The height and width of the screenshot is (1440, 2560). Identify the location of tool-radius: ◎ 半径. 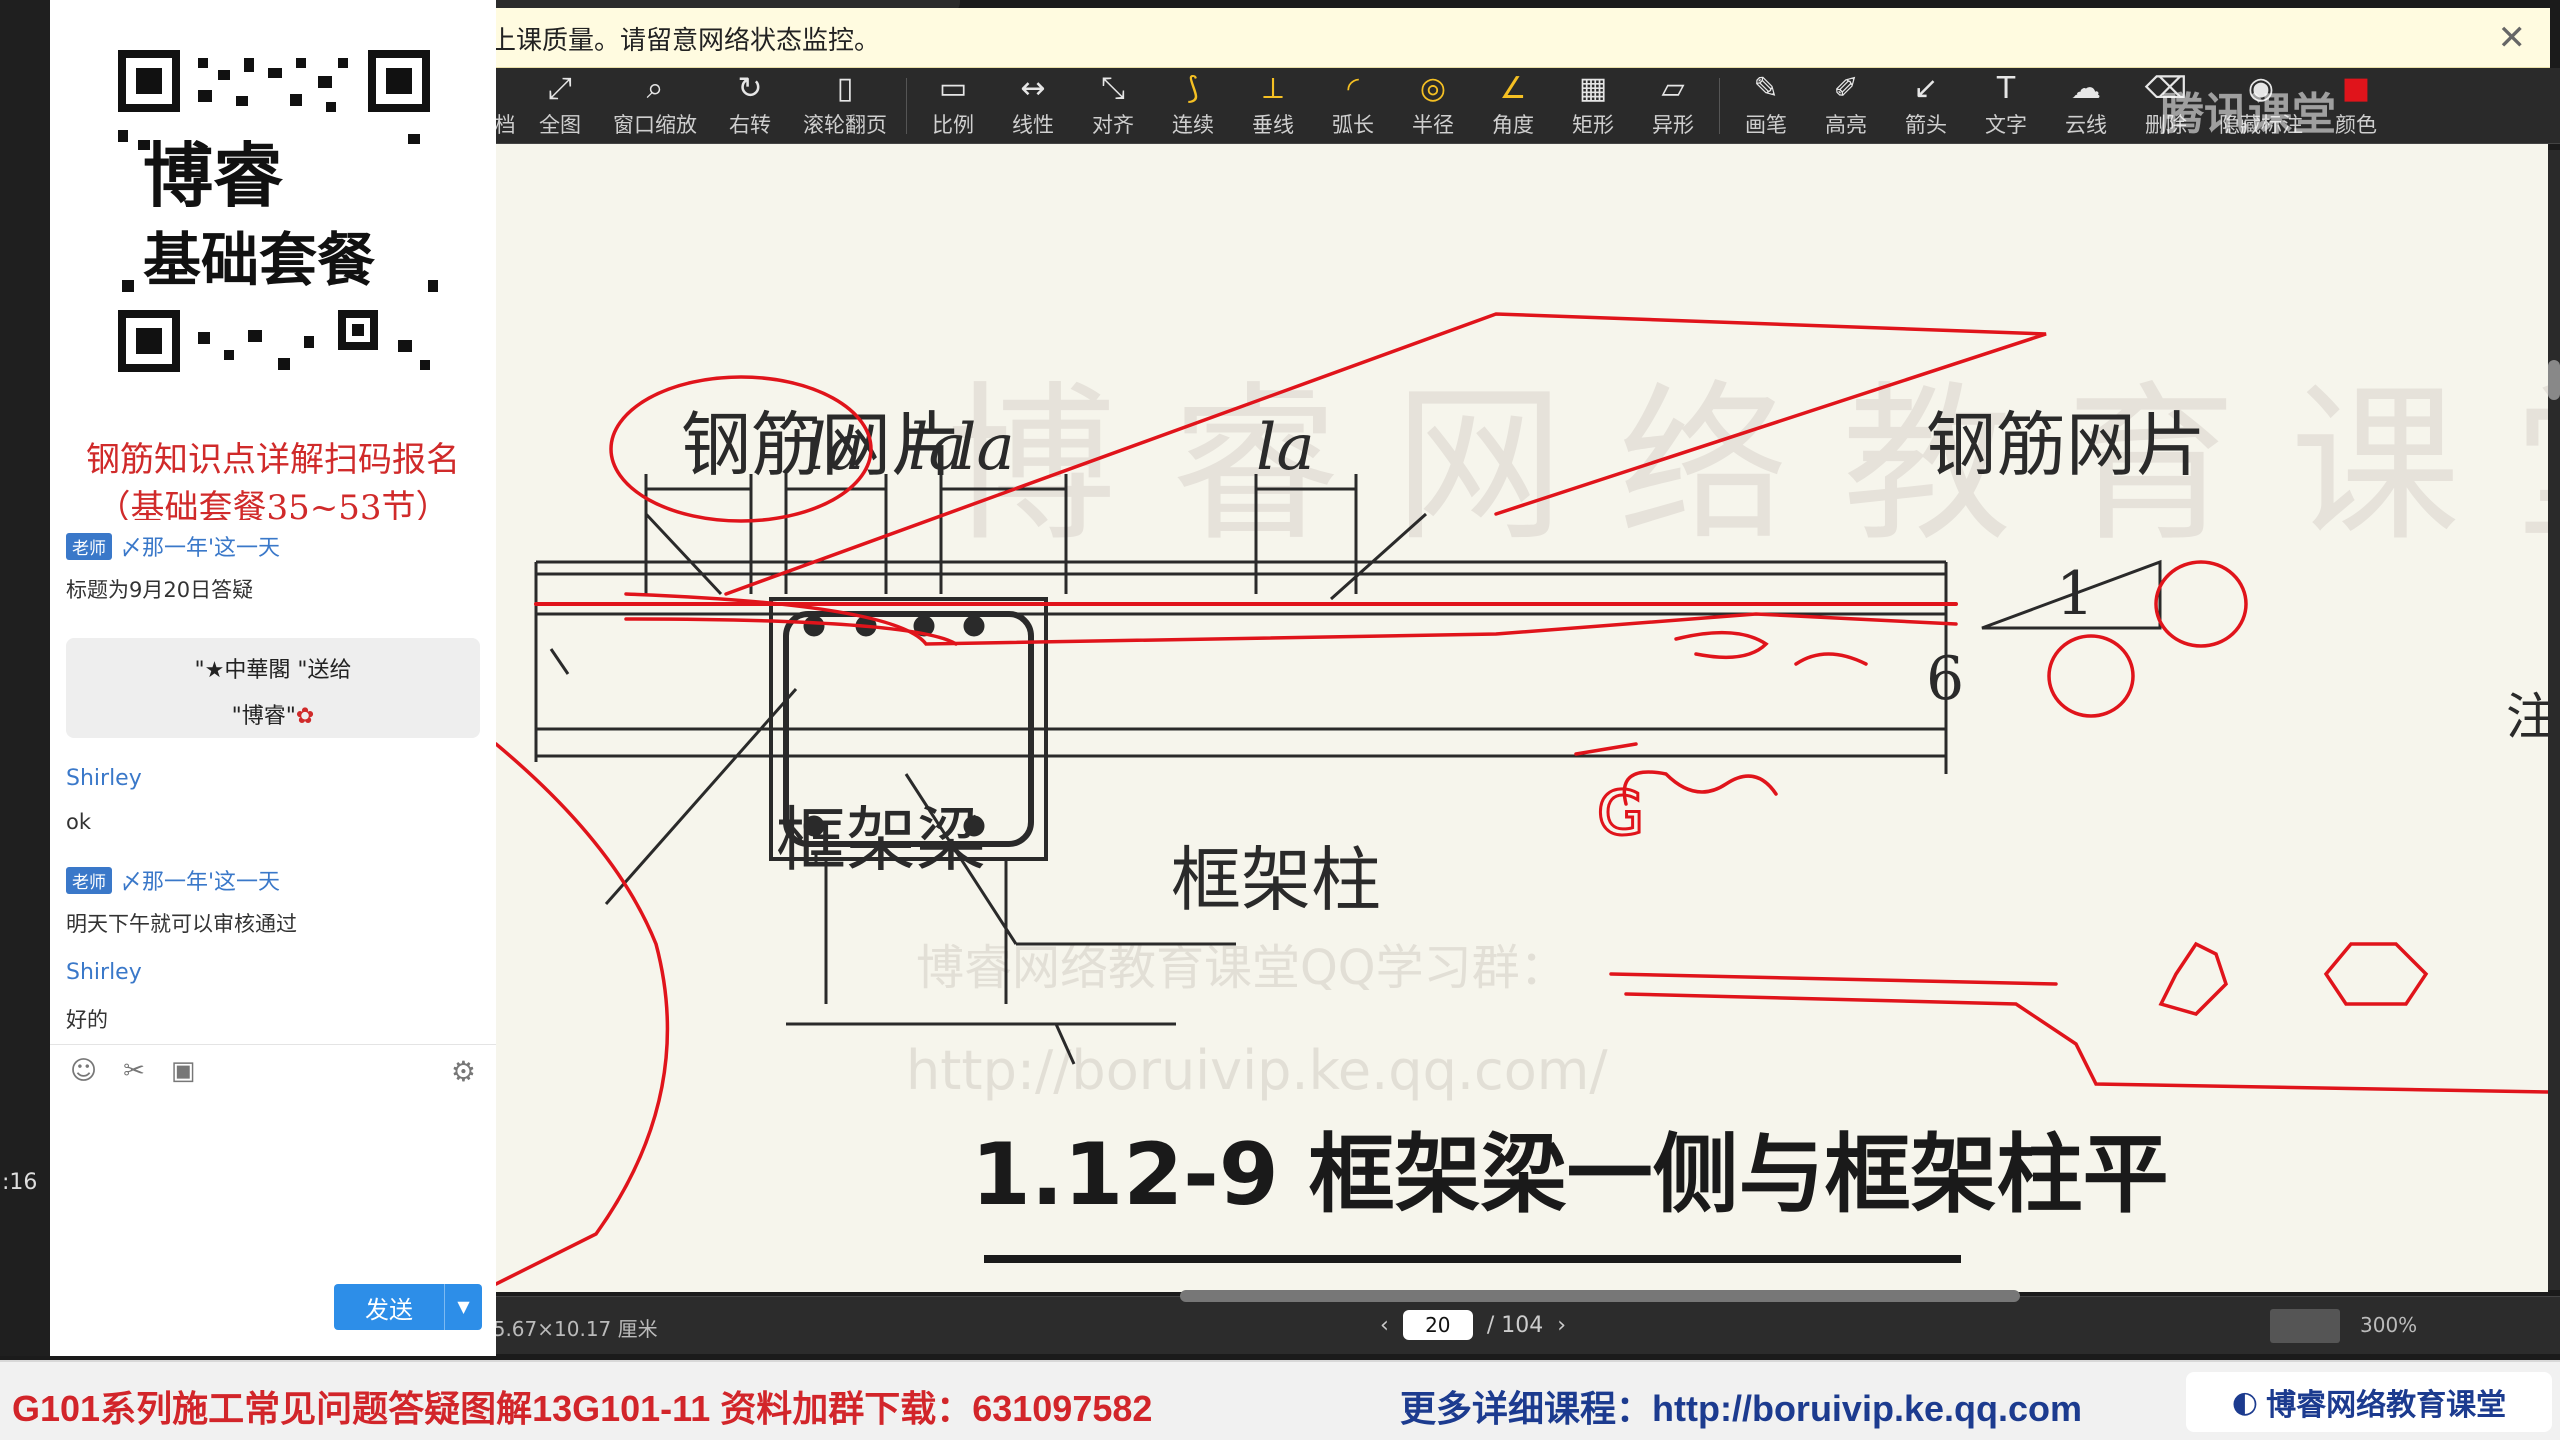
(1433, 106).